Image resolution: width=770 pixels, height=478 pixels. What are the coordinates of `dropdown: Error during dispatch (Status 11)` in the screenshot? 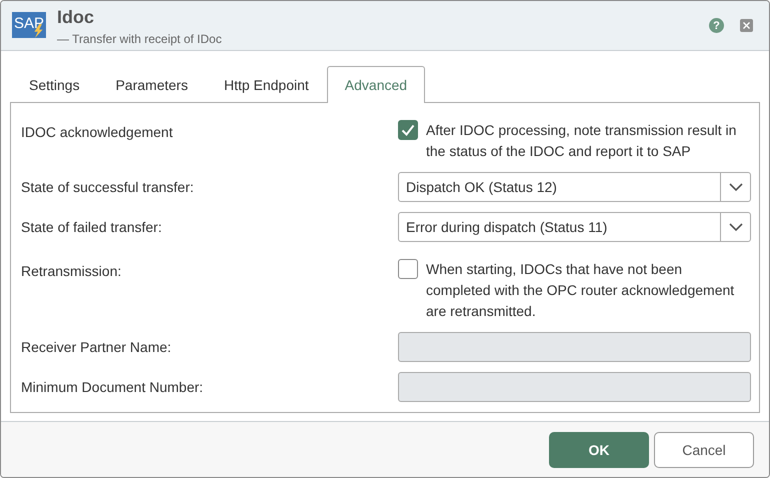 It's located at (574, 227).